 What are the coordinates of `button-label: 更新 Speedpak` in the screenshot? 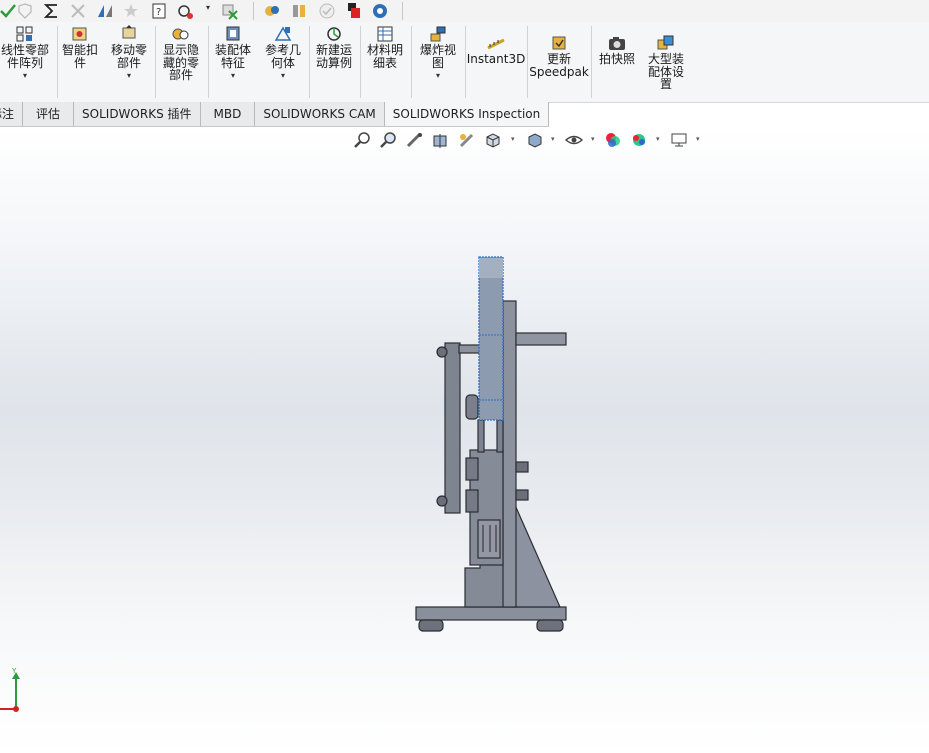 It's located at (559, 65).